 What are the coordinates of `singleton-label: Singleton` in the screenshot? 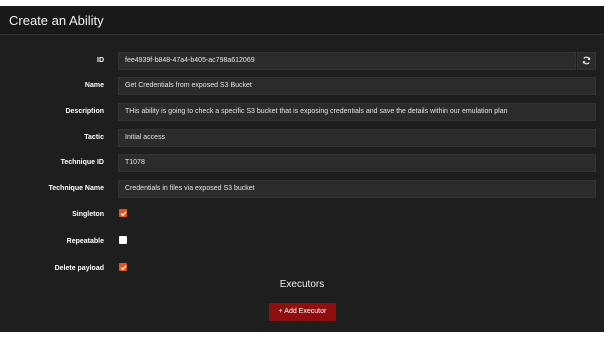 It's located at (88, 214).